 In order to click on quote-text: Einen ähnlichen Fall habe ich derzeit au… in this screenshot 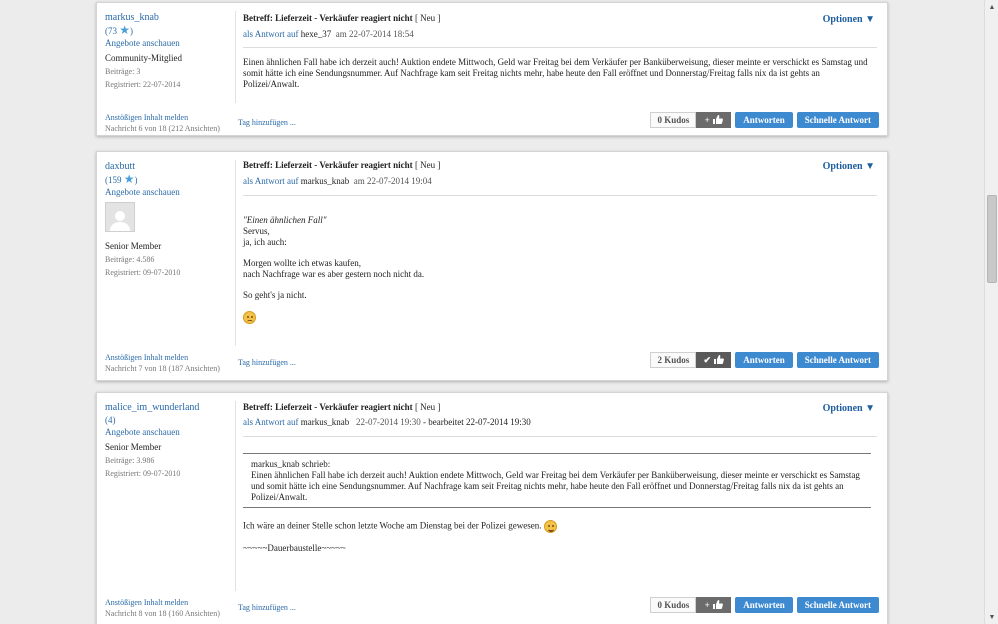, I will do `click(555, 486)`.